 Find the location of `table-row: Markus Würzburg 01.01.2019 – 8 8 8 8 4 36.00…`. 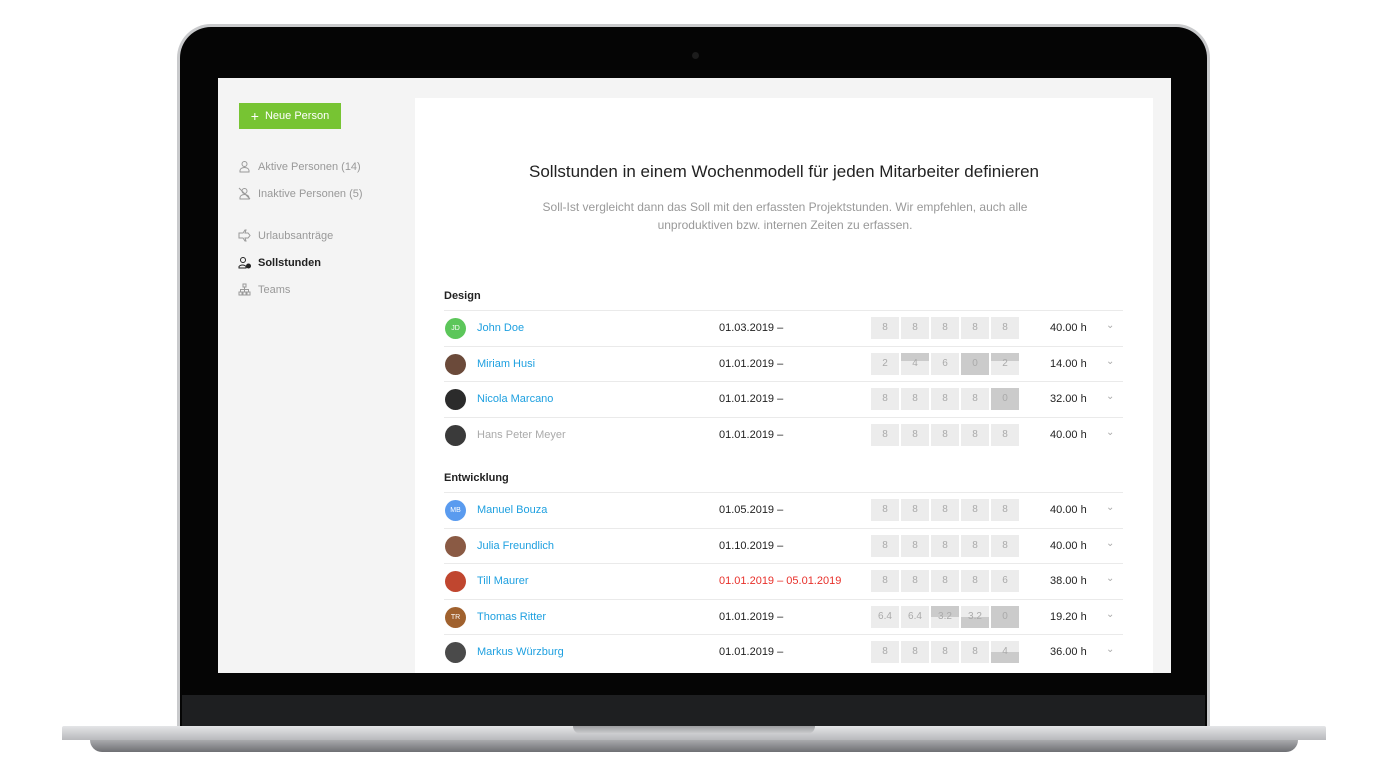

table-row: Markus Würzburg 01.01.2019 – 8 8 8 8 4 36.00… is located at coordinates (783, 652).